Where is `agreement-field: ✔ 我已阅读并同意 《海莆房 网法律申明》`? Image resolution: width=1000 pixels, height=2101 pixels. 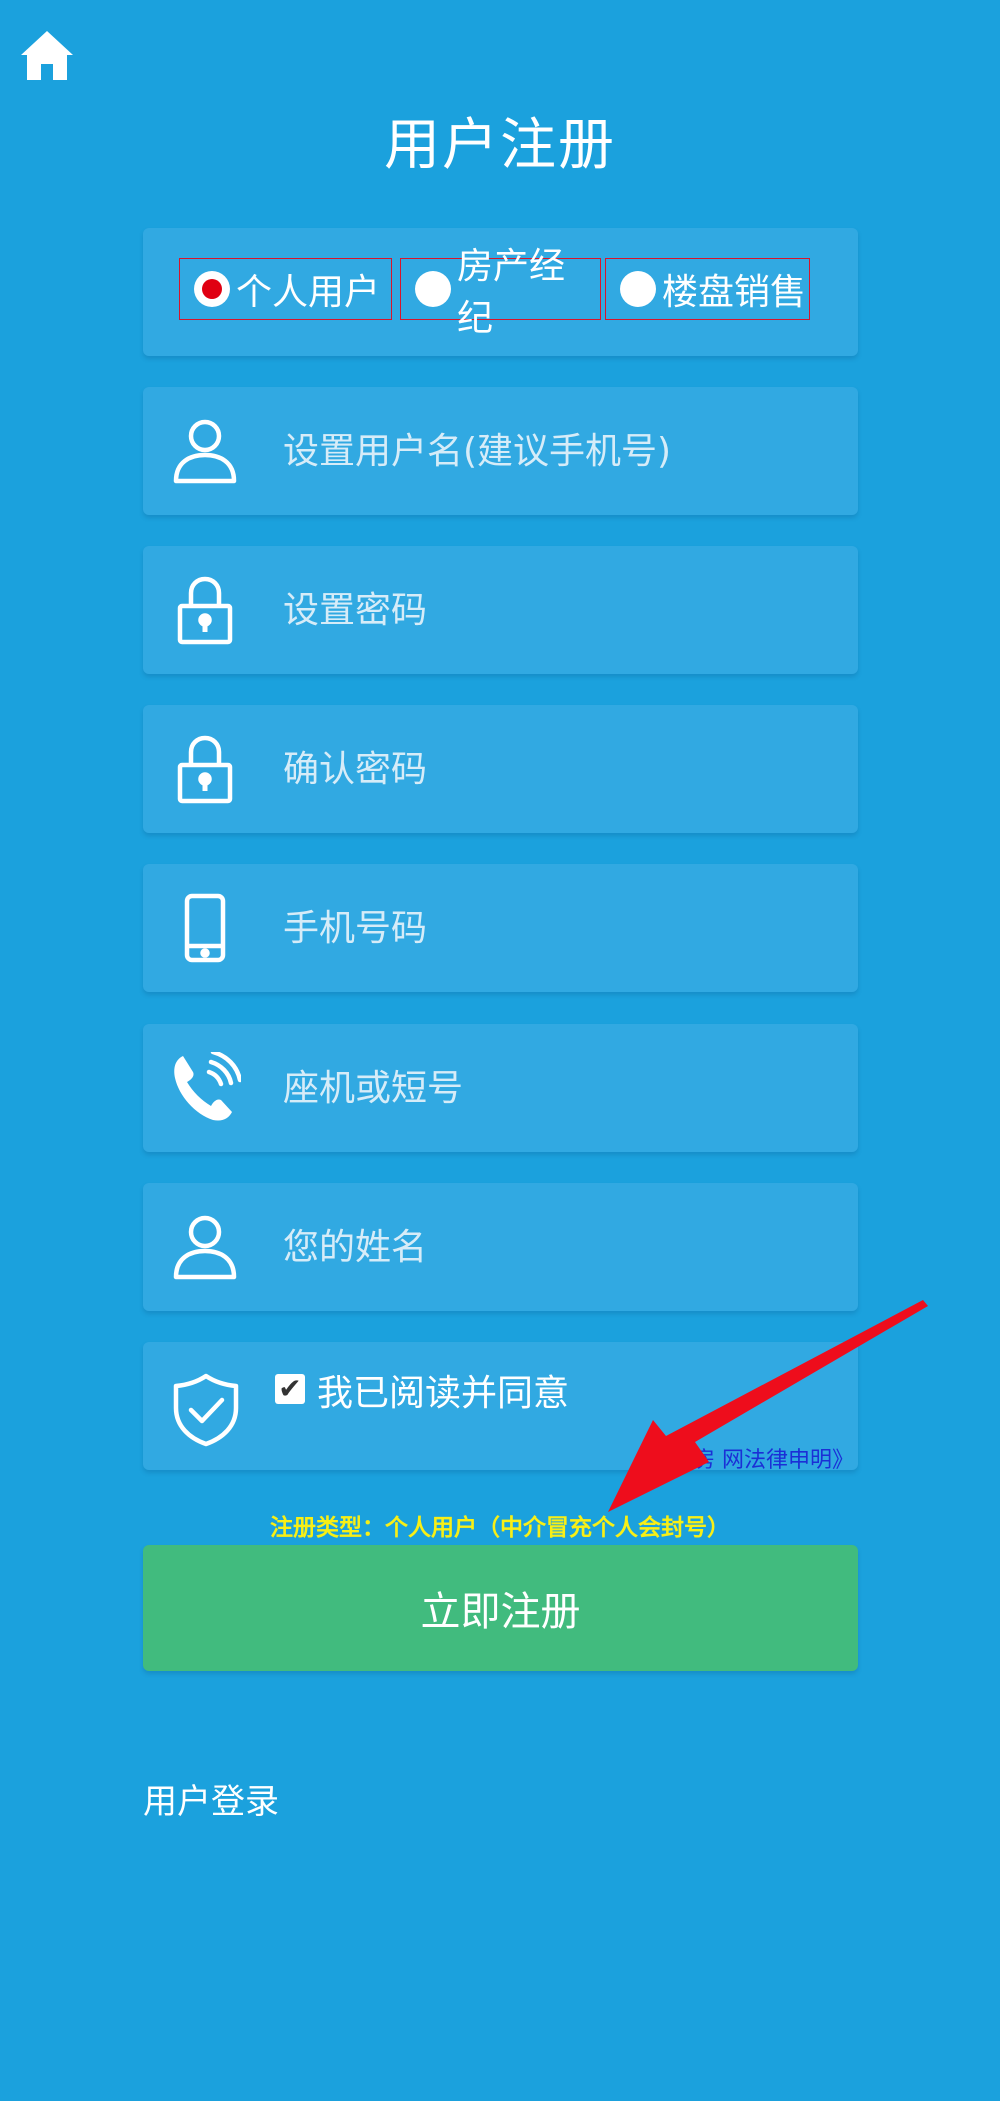 agreement-field: ✔ 我已阅读并同意 《海莆房 网法律申明》 is located at coordinates (500, 1407).